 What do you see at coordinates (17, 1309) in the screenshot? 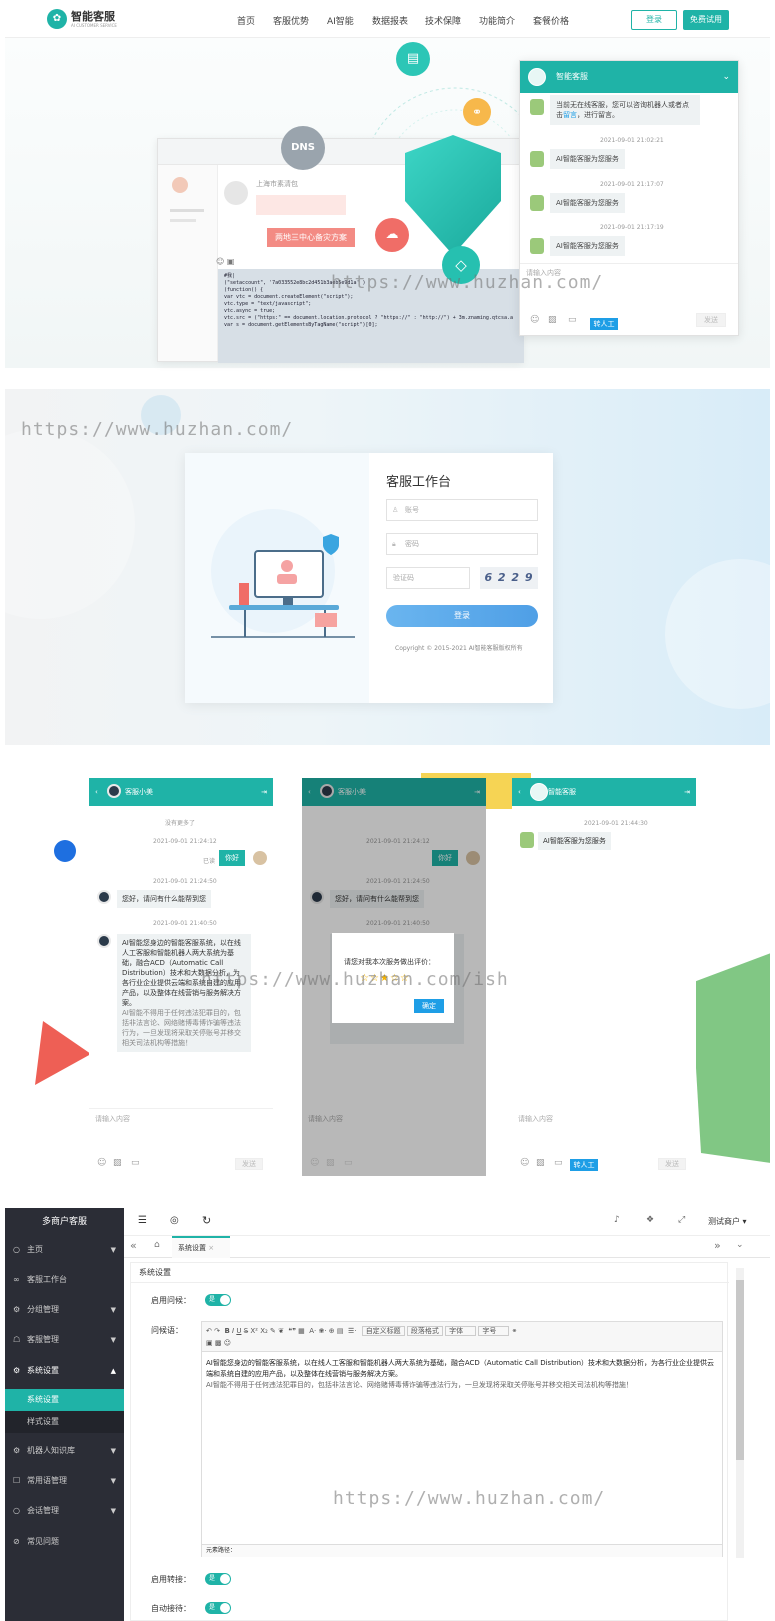
I see `gear-icon: ⚙` at bounding box center [17, 1309].